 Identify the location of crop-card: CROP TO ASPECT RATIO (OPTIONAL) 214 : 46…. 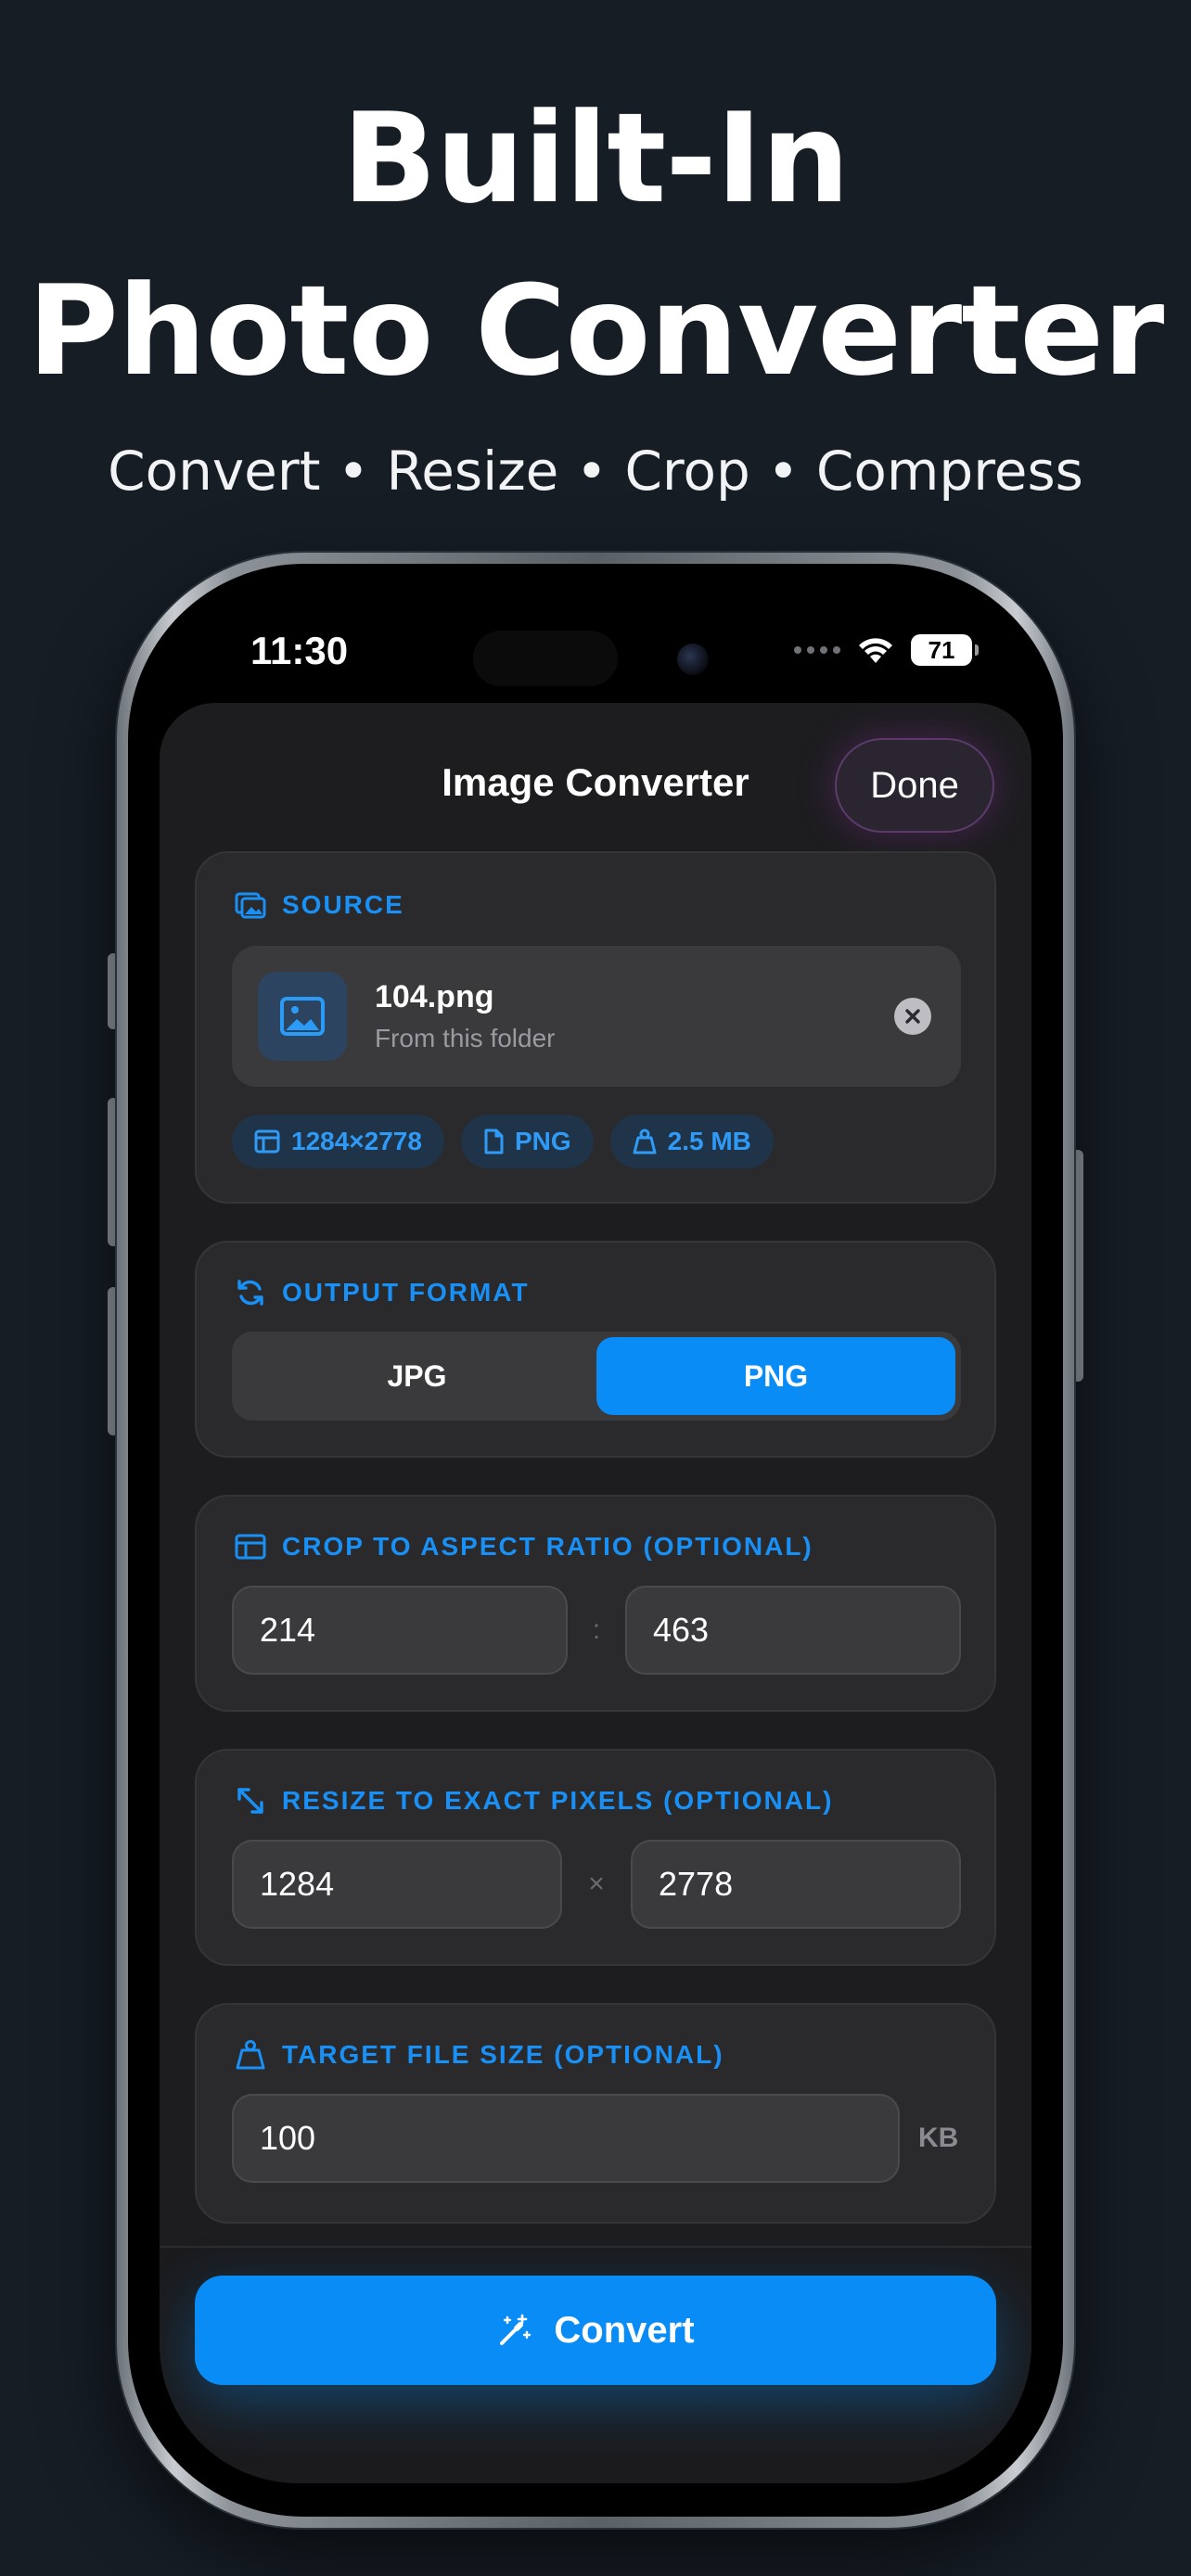
(595, 1604).